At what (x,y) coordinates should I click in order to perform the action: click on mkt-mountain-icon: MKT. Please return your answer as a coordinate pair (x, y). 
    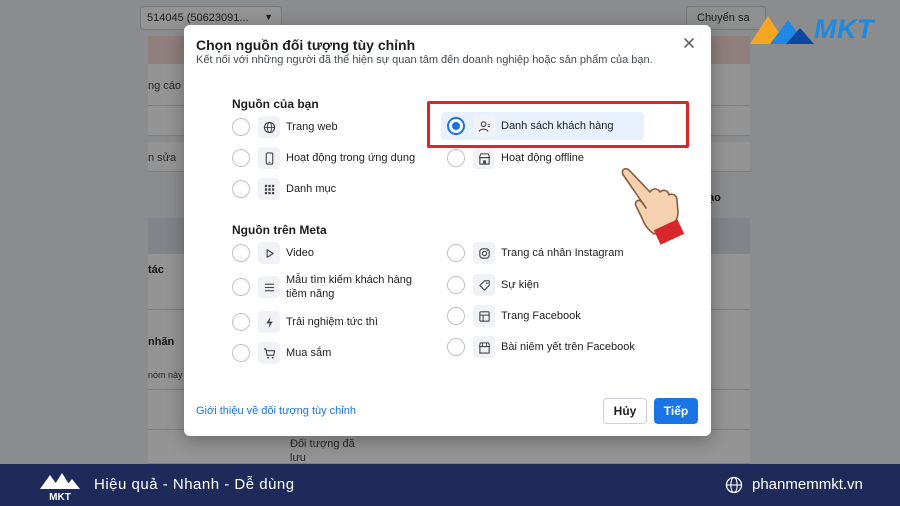
    Looking at the image, I should click on (60, 488).